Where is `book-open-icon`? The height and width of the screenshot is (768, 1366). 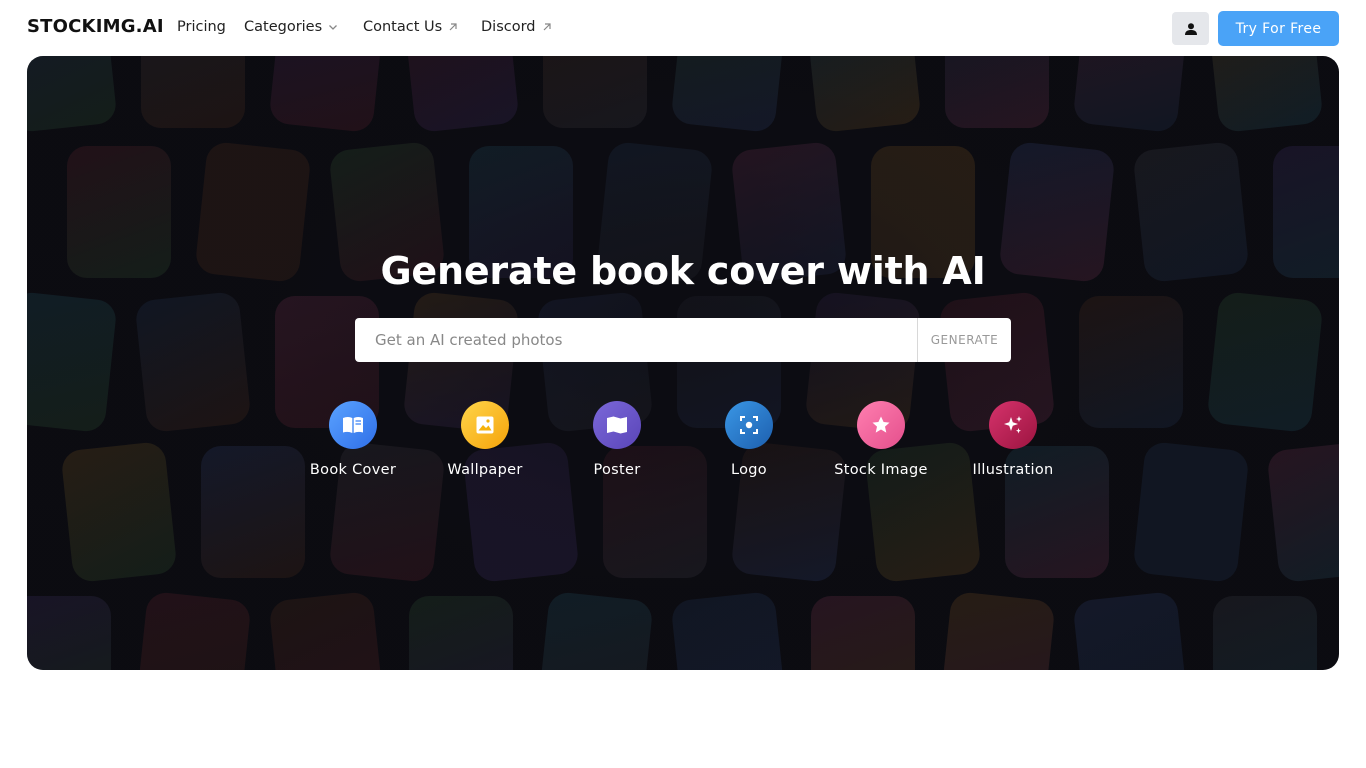
book-open-icon is located at coordinates (353, 425).